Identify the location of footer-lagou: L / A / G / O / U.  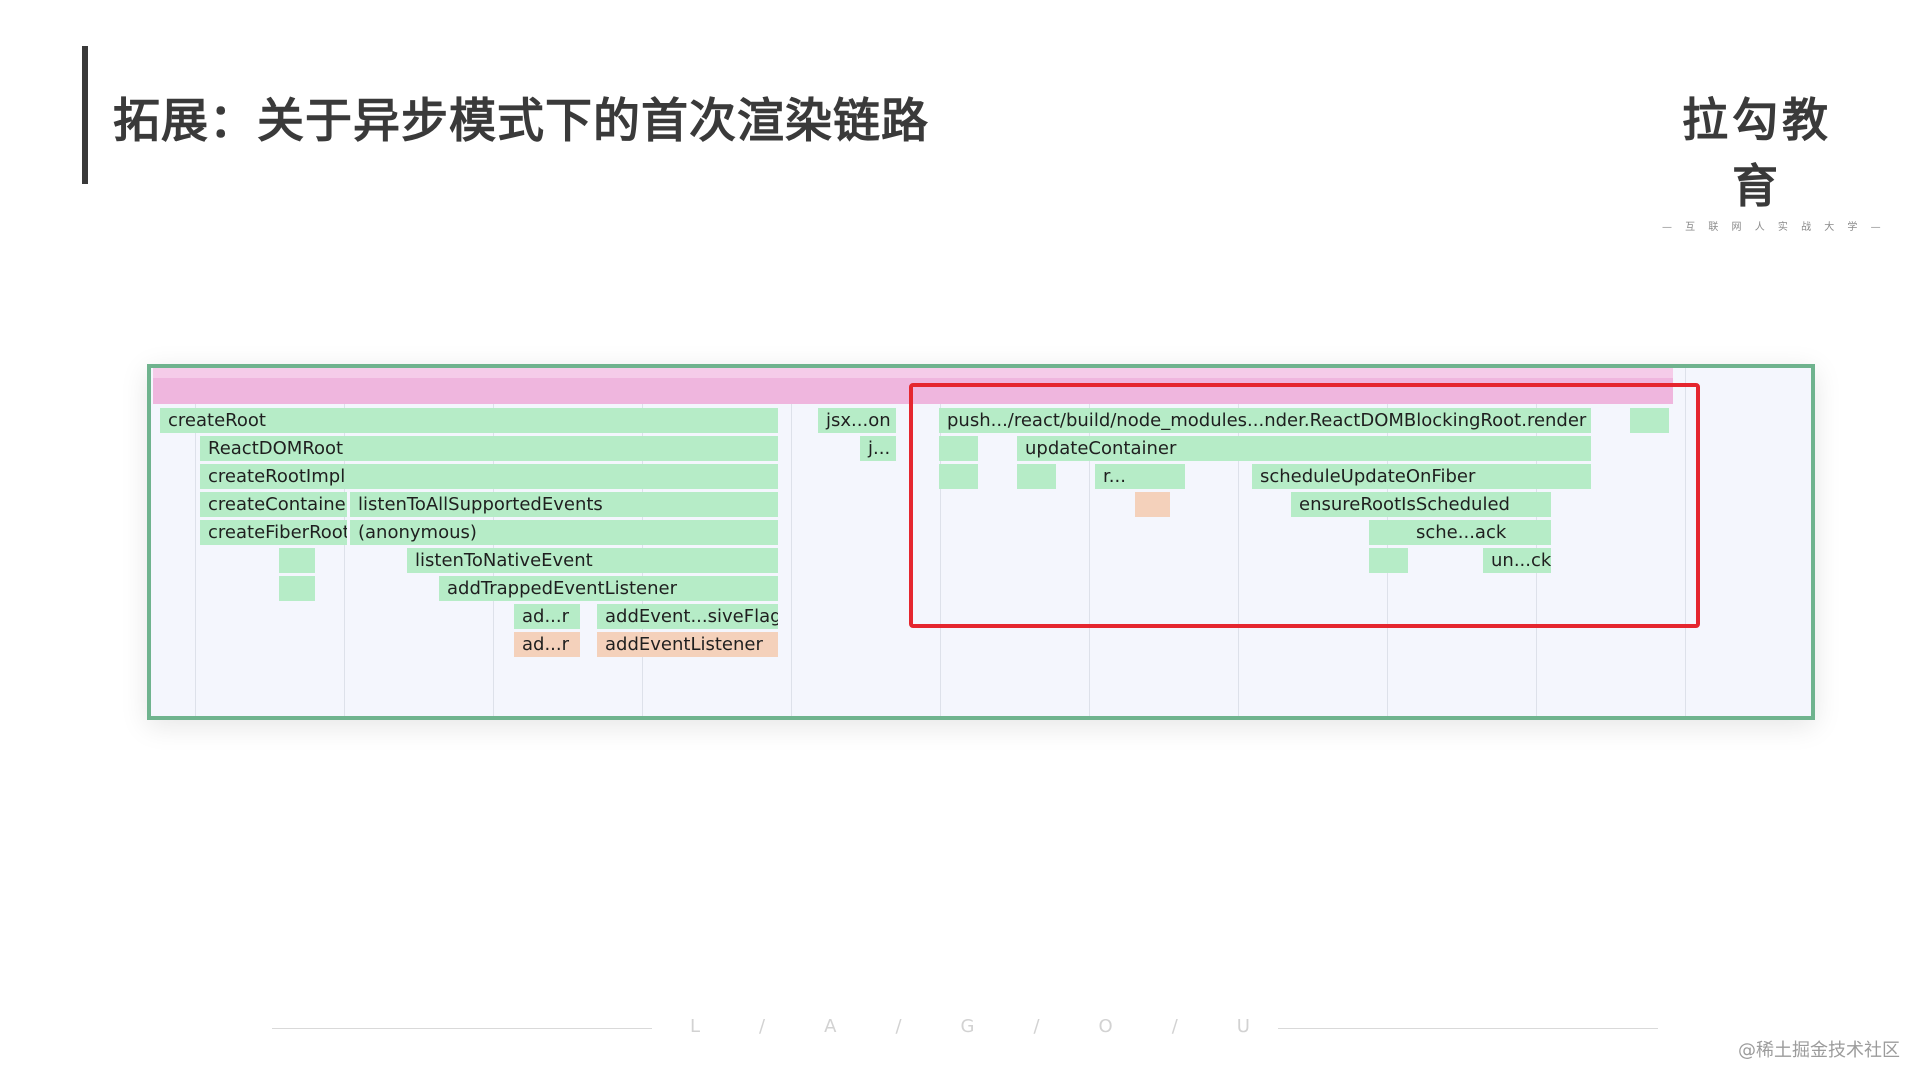
(970, 1026).